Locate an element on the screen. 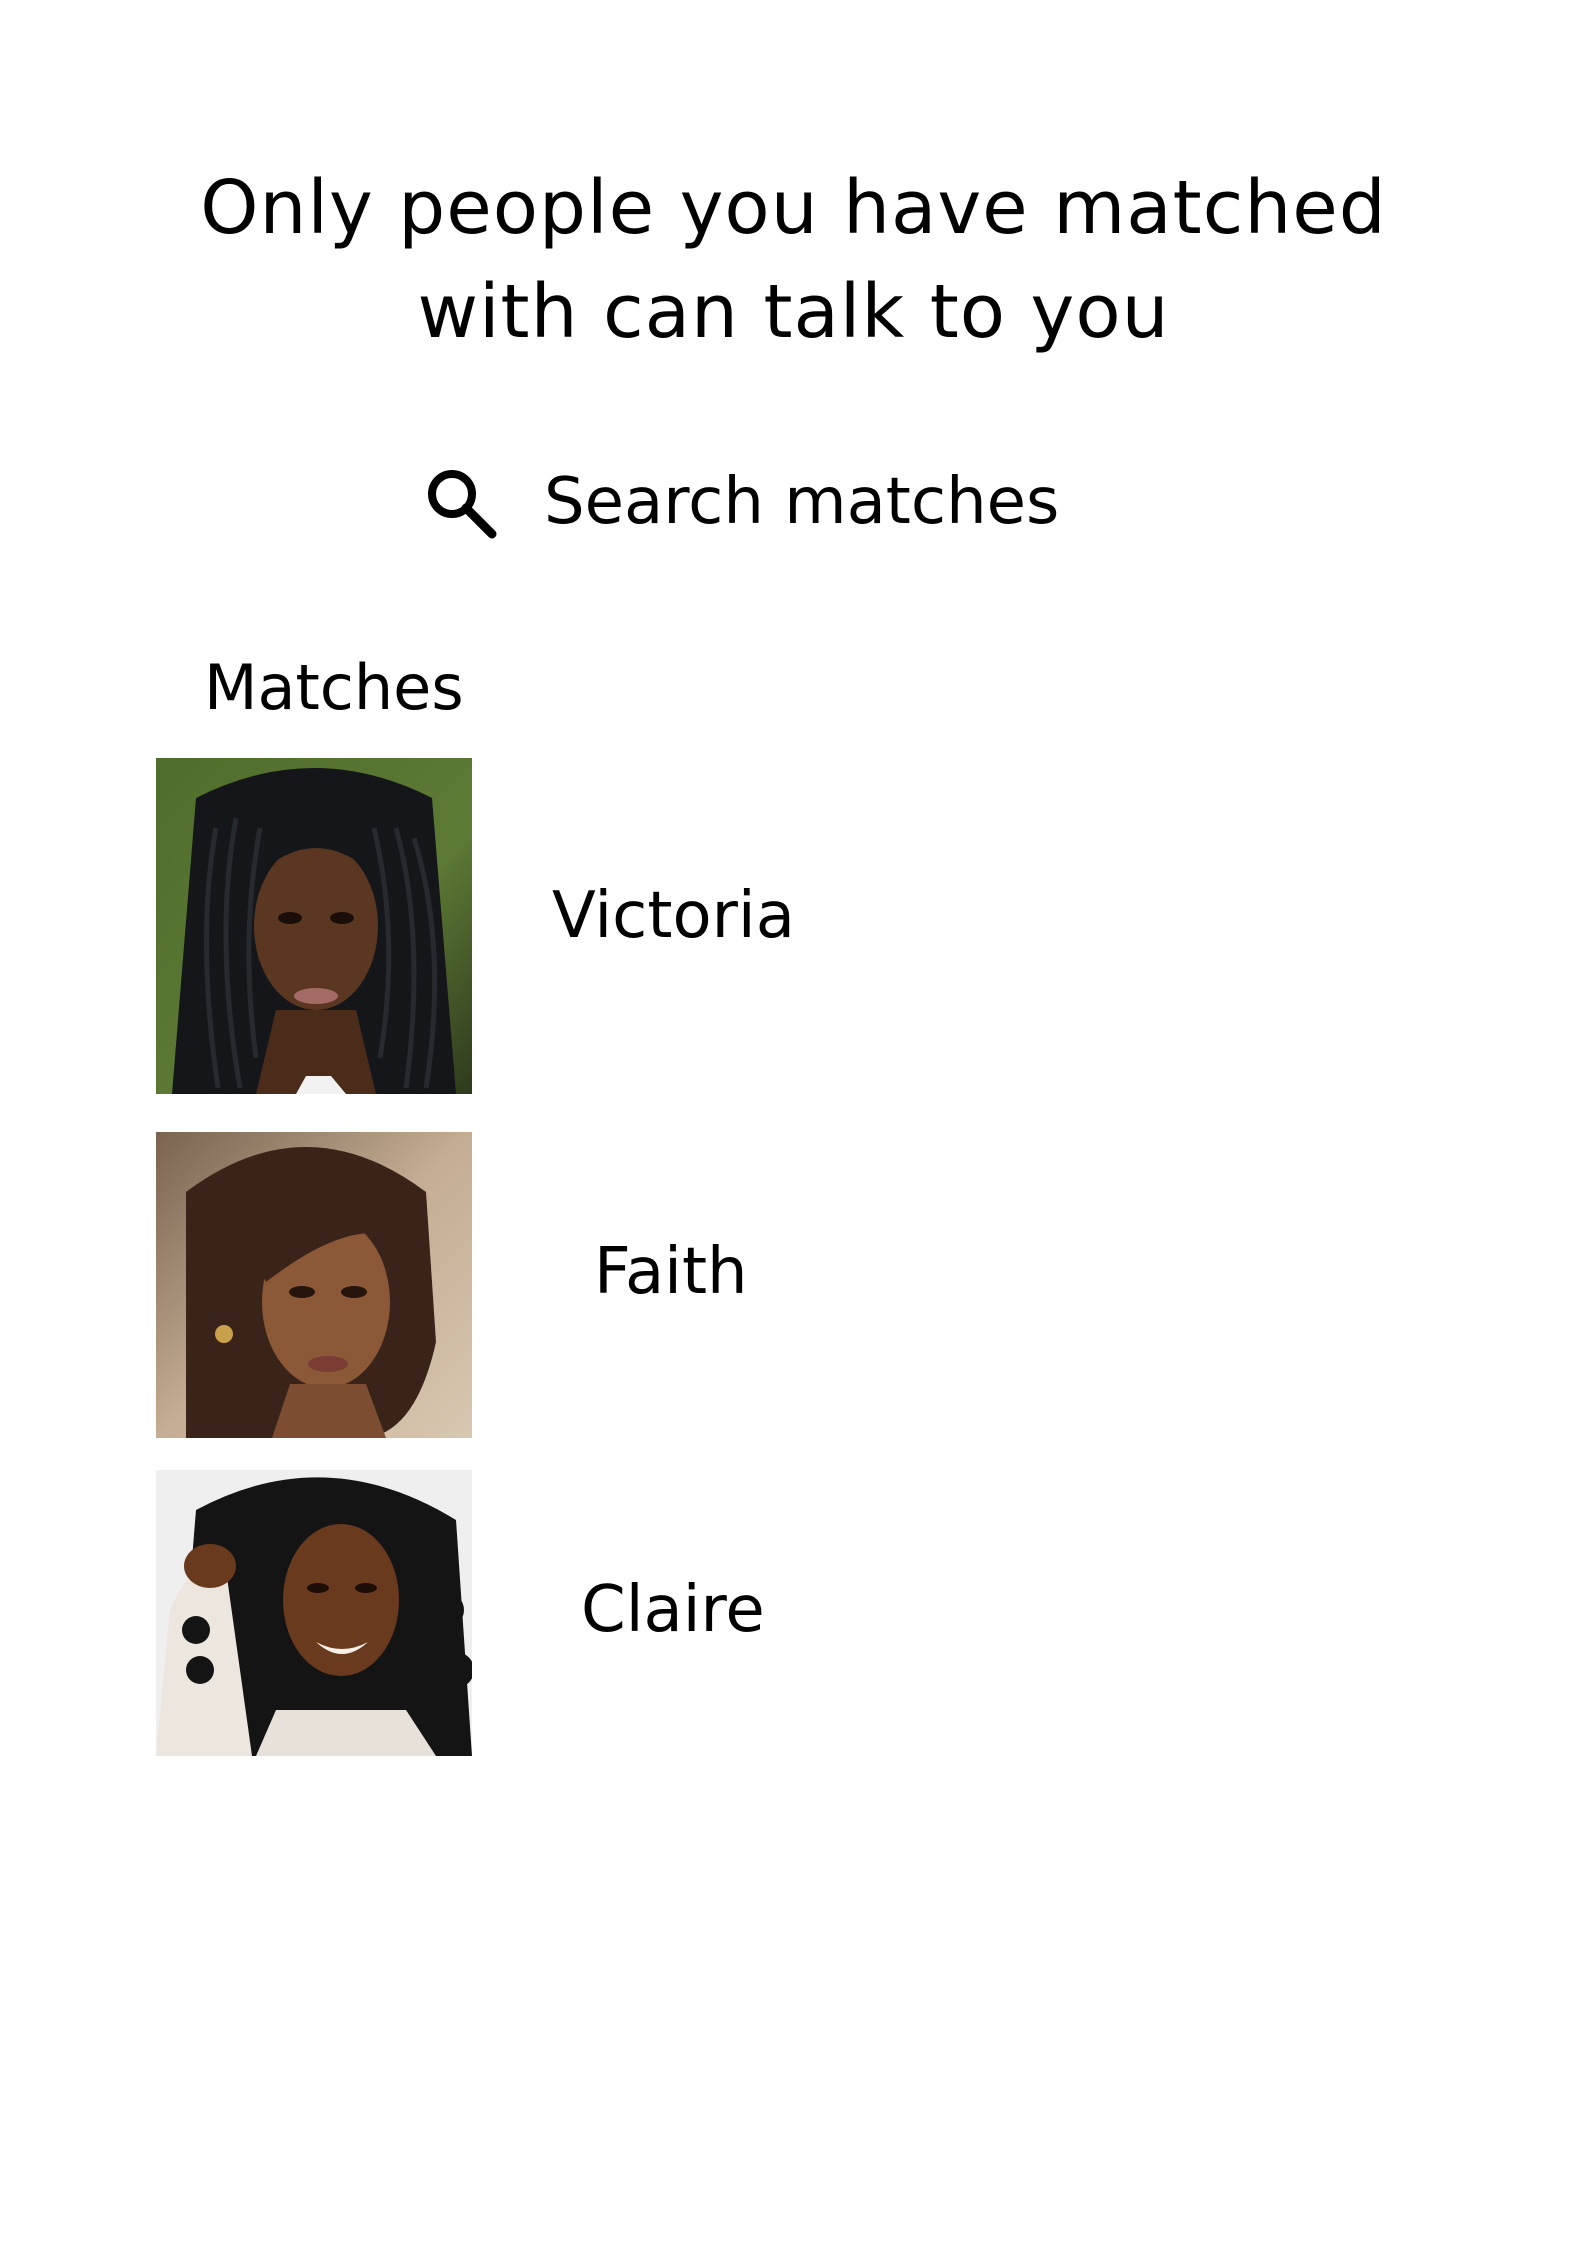 This screenshot has width=1587, height=2245. match-item-victoria: Victoria is located at coordinates (656, 926).